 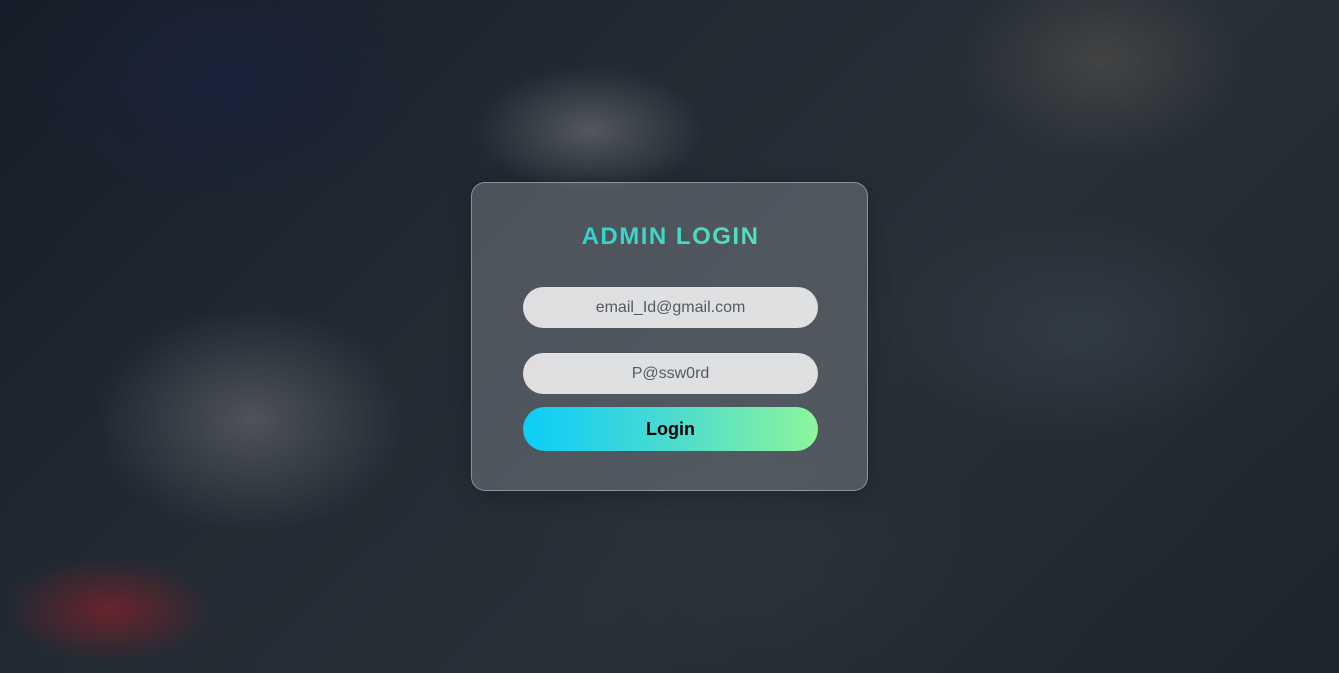 What do you see at coordinates (669, 336) in the screenshot?
I see `login-card: ADMIN LOGIN Login` at bounding box center [669, 336].